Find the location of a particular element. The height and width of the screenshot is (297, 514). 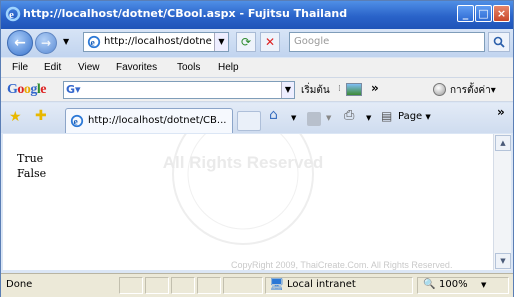

home-icon: ⌂ is located at coordinates (273, 115).